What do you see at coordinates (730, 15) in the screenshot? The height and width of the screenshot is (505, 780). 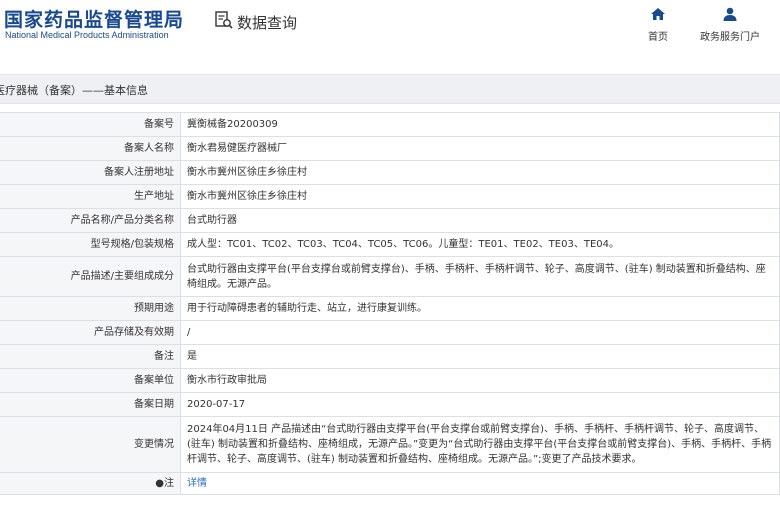 I see `user-icon` at bounding box center [730, 15].